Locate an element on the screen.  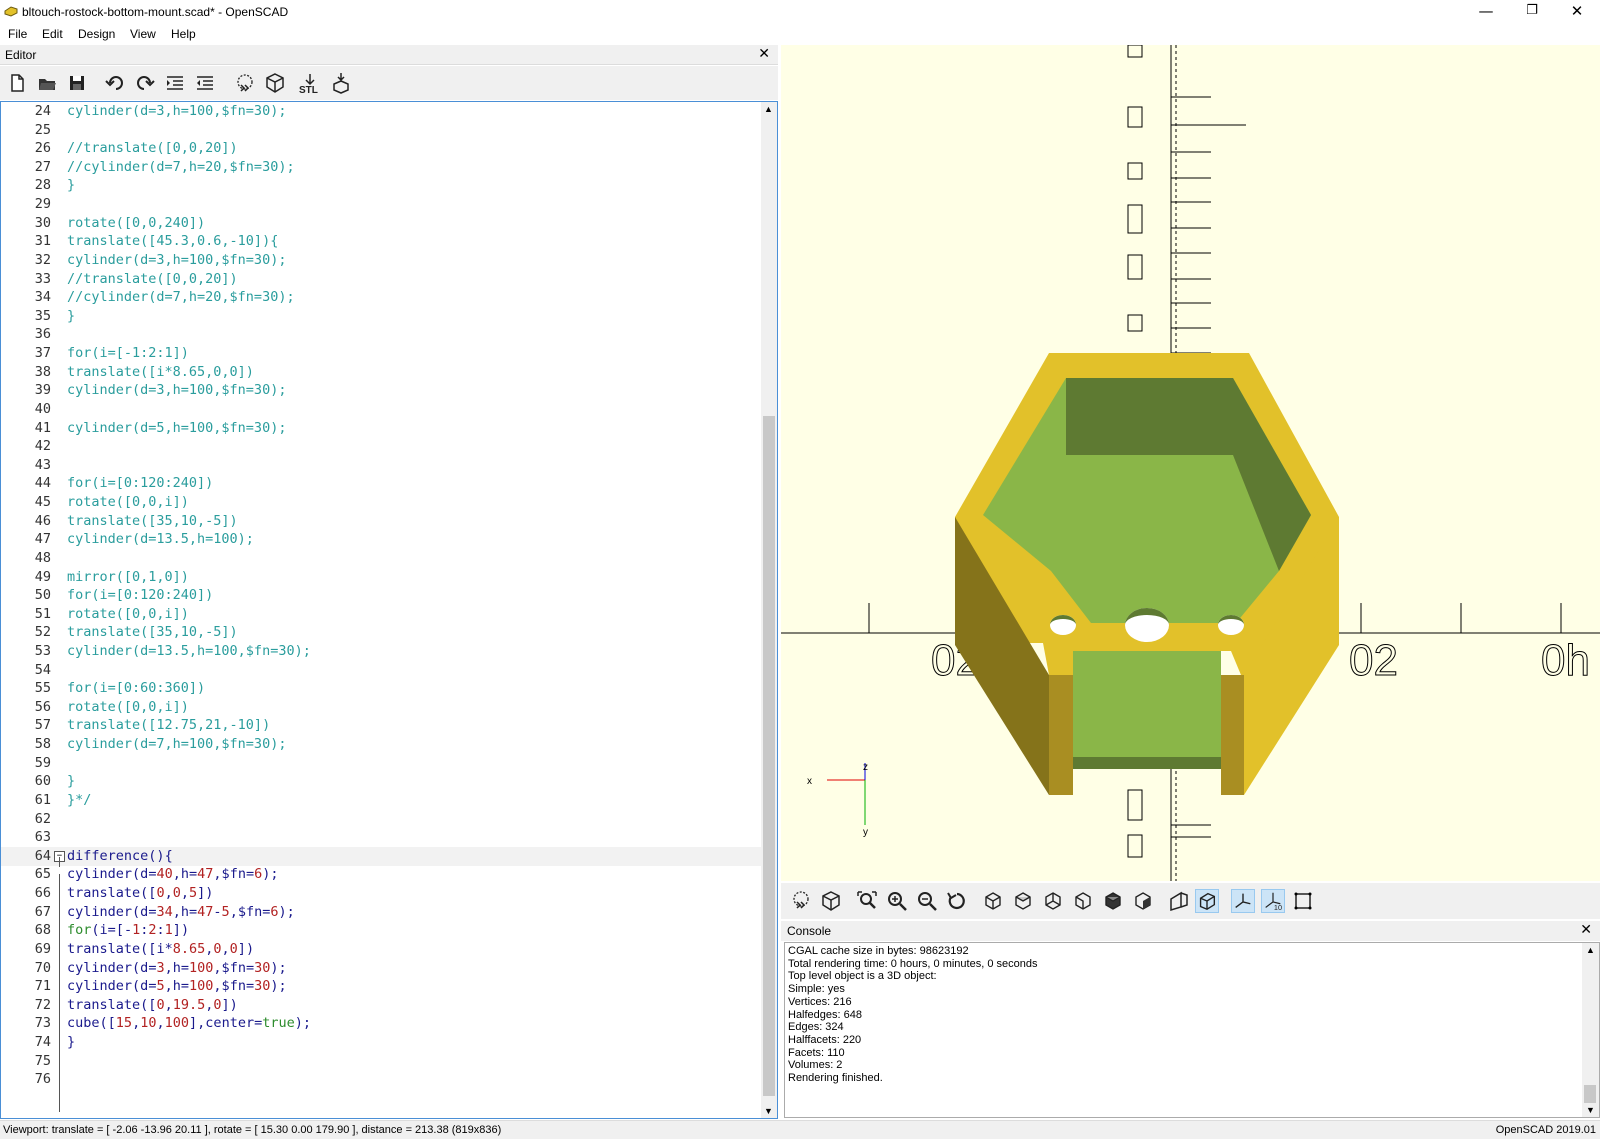
code-line: 41 cylinder(d=5,h=100,$fn=30); is located at coordinates (381, 428).